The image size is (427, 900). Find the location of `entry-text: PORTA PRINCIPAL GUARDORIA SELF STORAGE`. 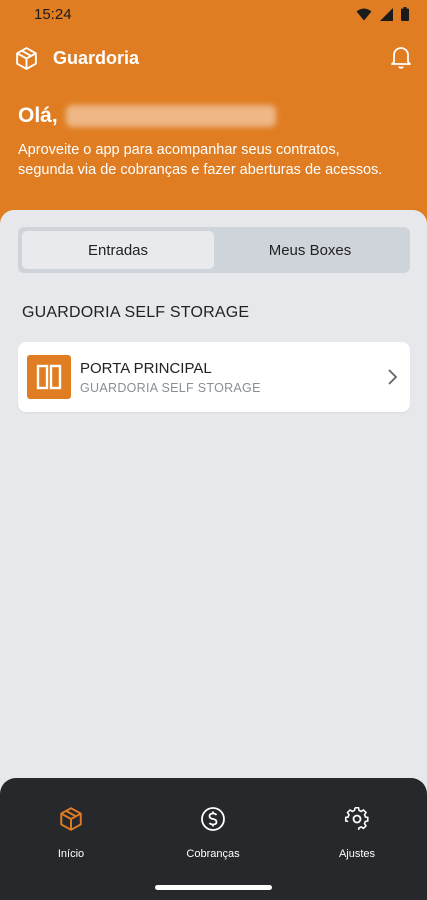

entry-text: PORTA PRINCIPAL GUARDORIA SELF STORAGE is located at coordinates (233, 377).